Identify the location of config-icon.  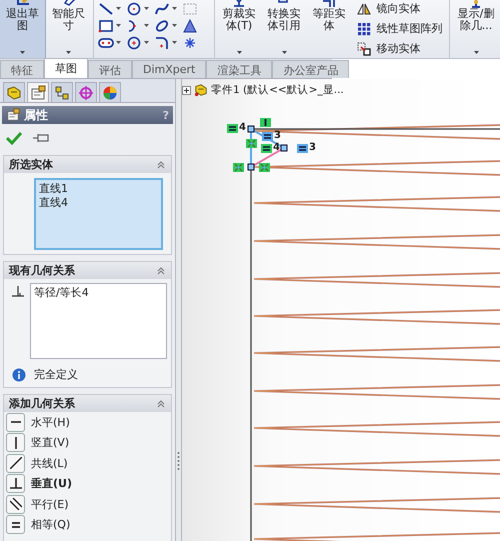
(62, 92).